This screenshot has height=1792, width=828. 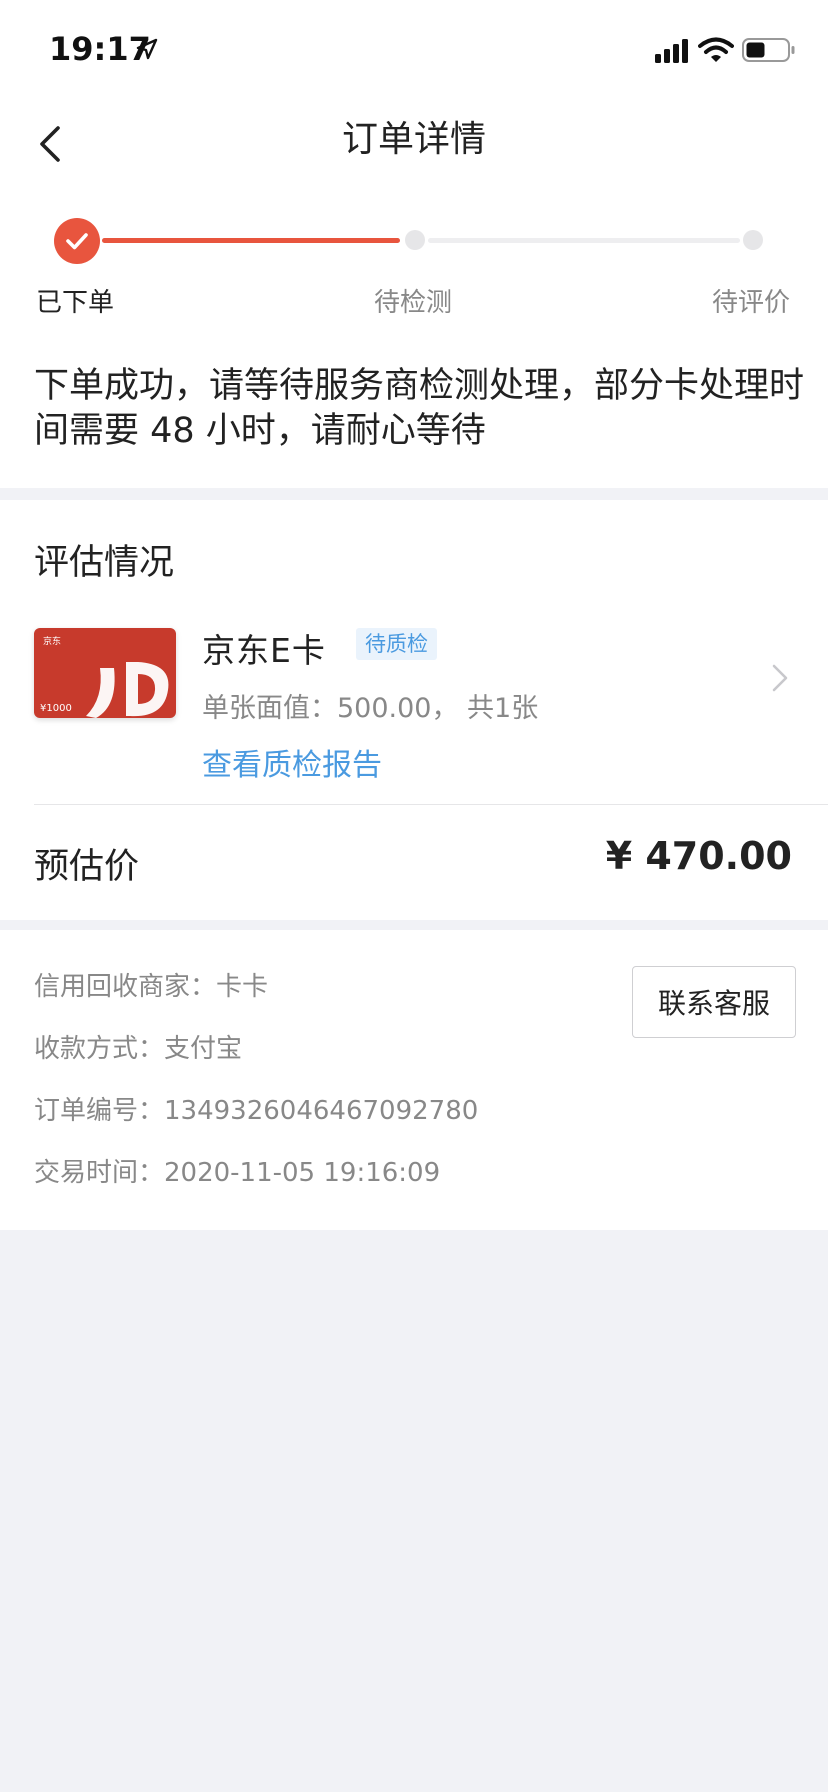 What do you see at coordinates (105, 673) in the screenshot?
I see `gift-card-image: 京东 ¥1000` at bounding box center [105, 673].